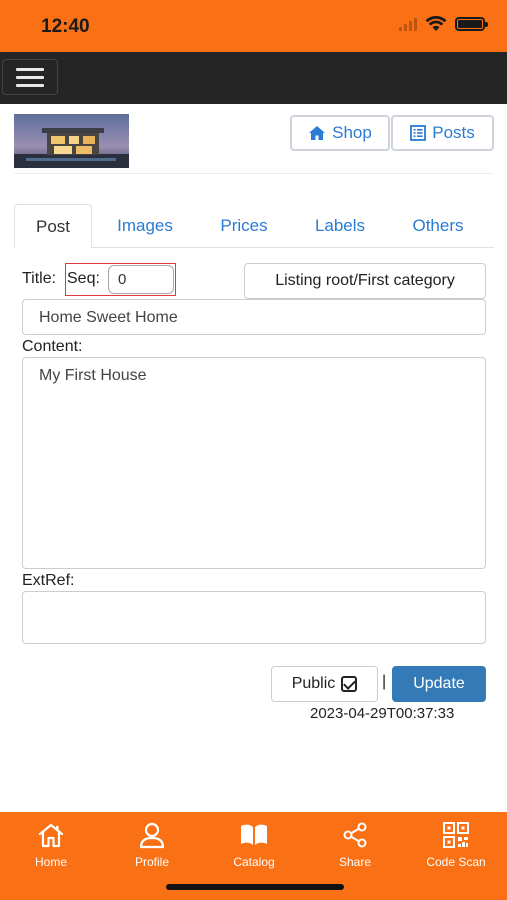  I want to click on status-time: 12:40, so click(65, 26).